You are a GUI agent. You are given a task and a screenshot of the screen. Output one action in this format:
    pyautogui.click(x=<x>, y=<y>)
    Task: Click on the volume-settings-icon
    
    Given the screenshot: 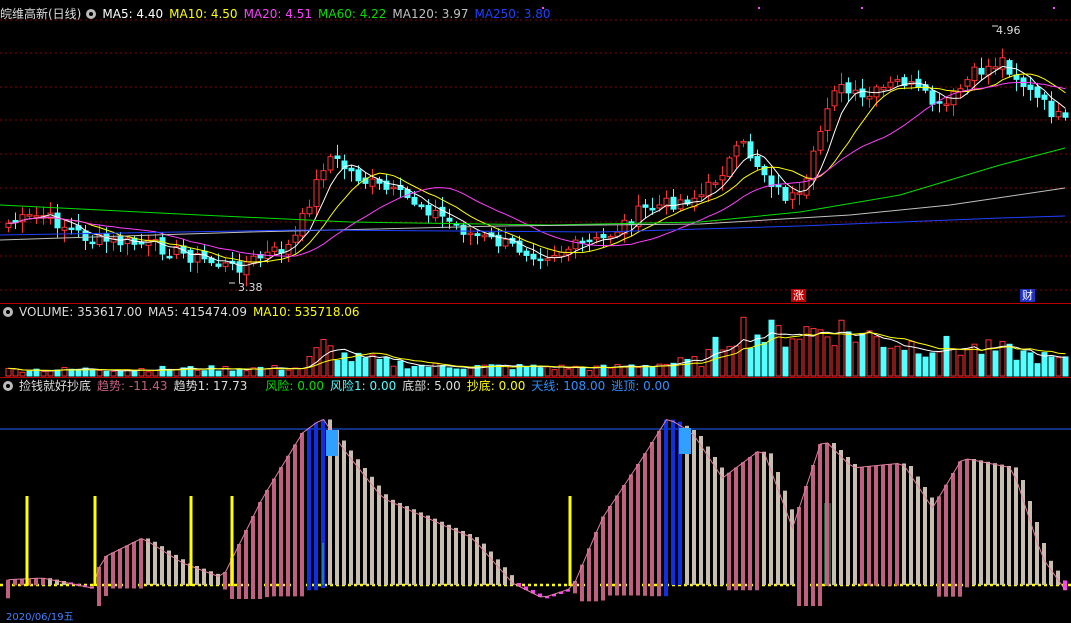 What is the action you would take?
    pyautogui.click(x=8, y=312)
    